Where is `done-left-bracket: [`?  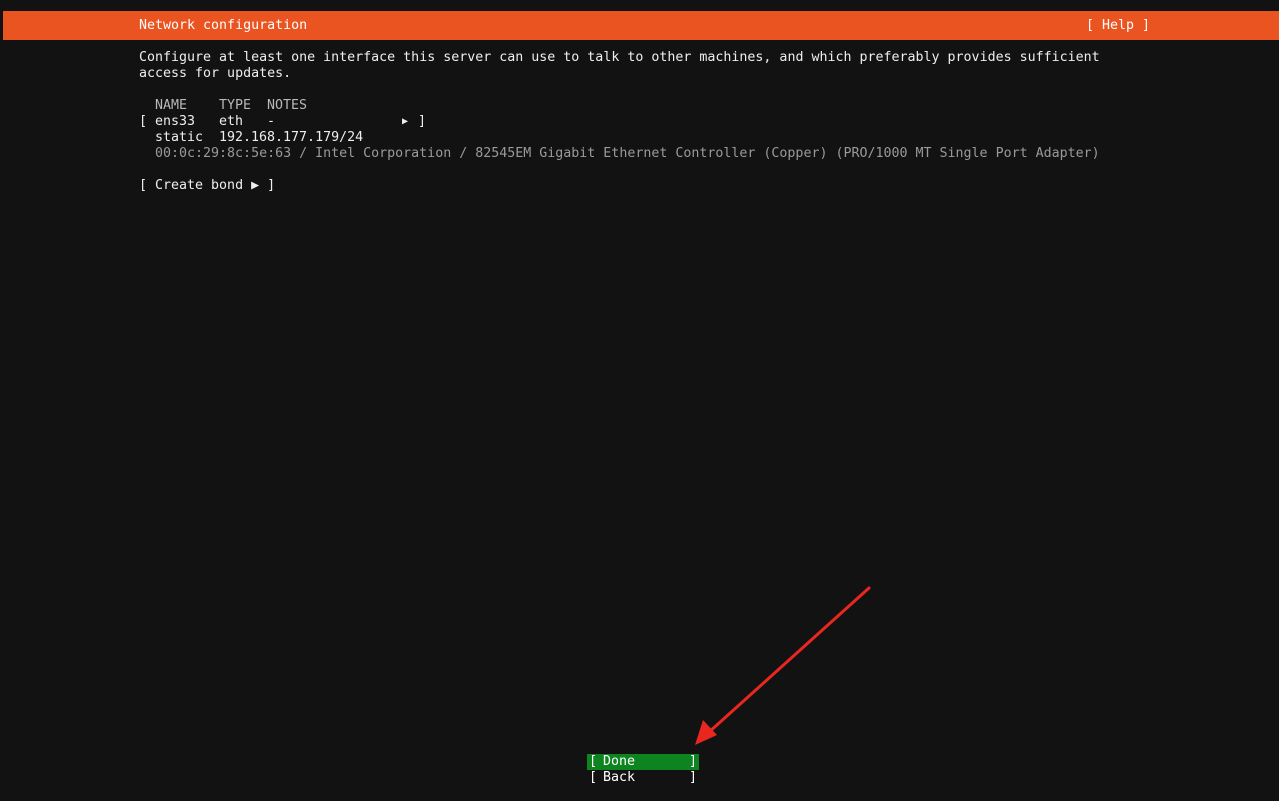 done-left-bracket: [ is located at coordinates (593, 761).